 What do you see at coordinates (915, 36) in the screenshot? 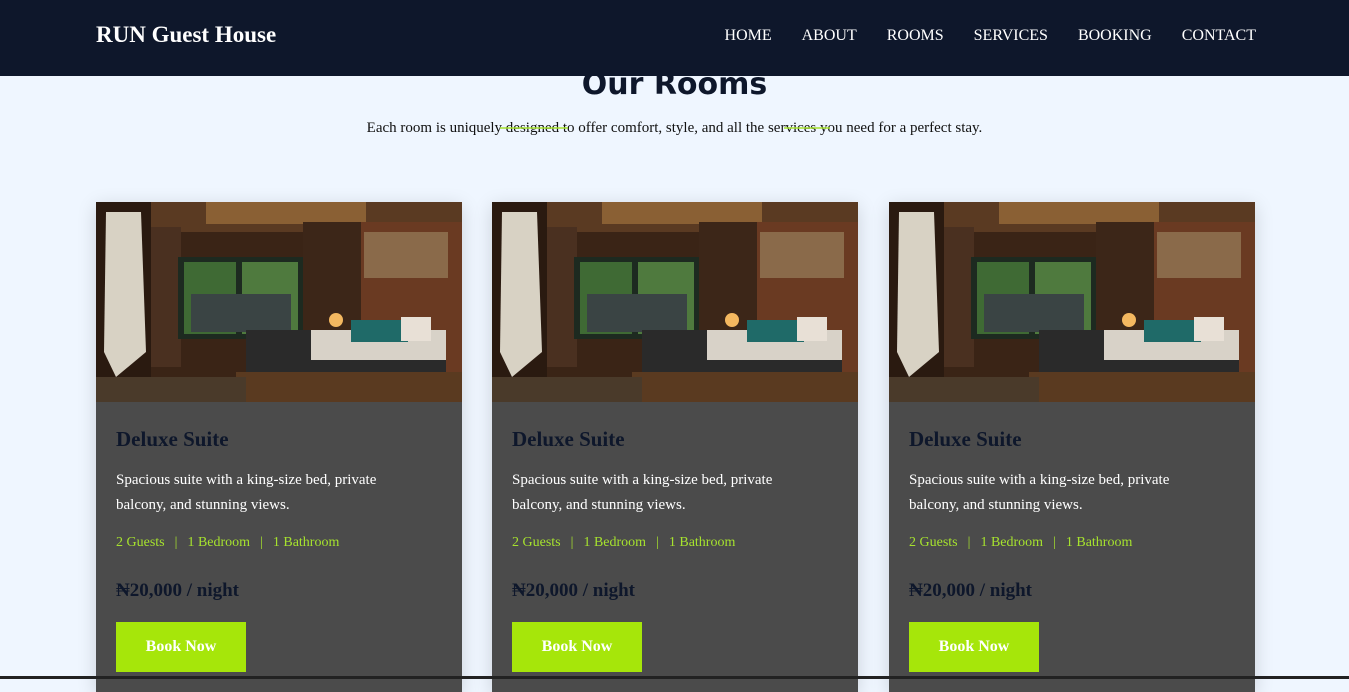
I see `nav-link-rooms: ROOMS` at bounding box center [915, 36].